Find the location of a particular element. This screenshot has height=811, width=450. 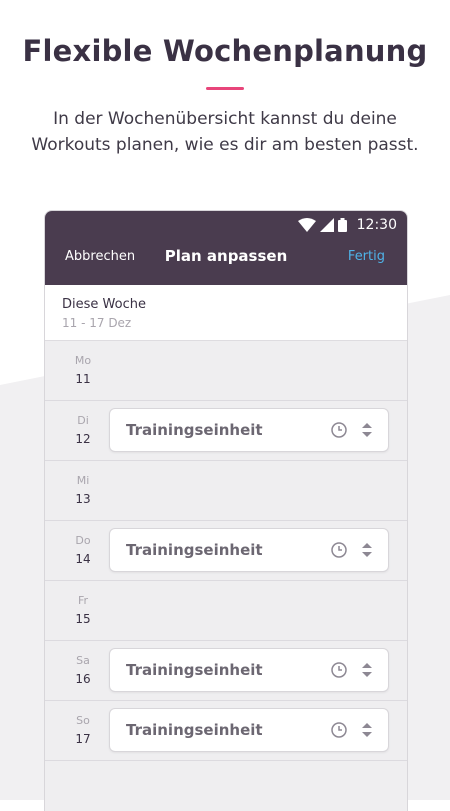

app-bar: 12:30 Abbrechen Plan anpassen Fertig is located at coordinates (226, 248).